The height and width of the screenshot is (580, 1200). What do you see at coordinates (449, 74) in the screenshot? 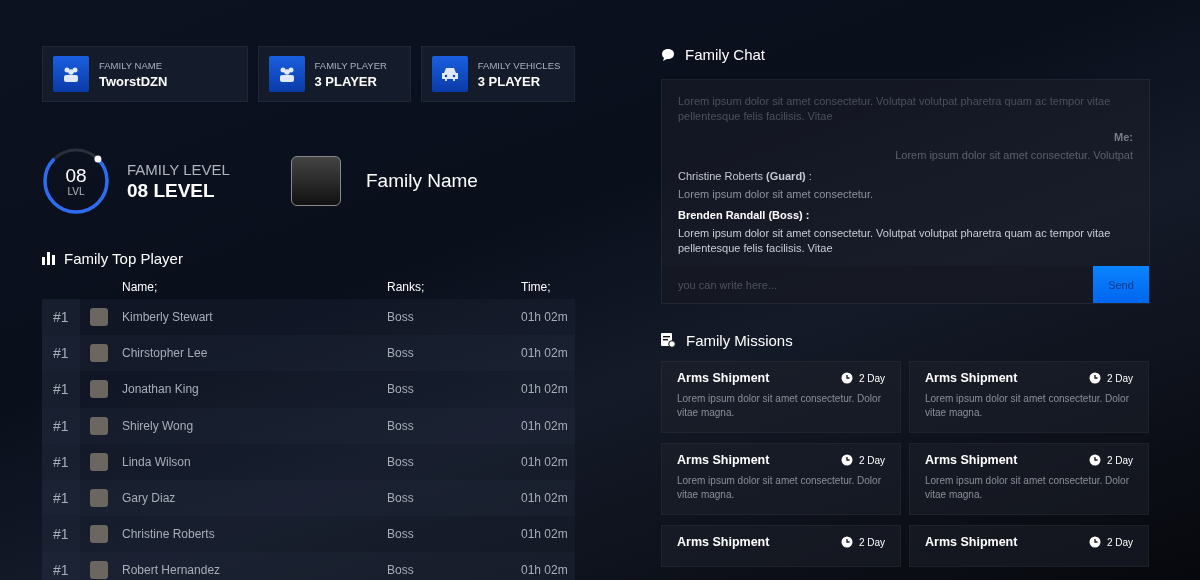
I see `car-icon` at bounding box center [449, 74].